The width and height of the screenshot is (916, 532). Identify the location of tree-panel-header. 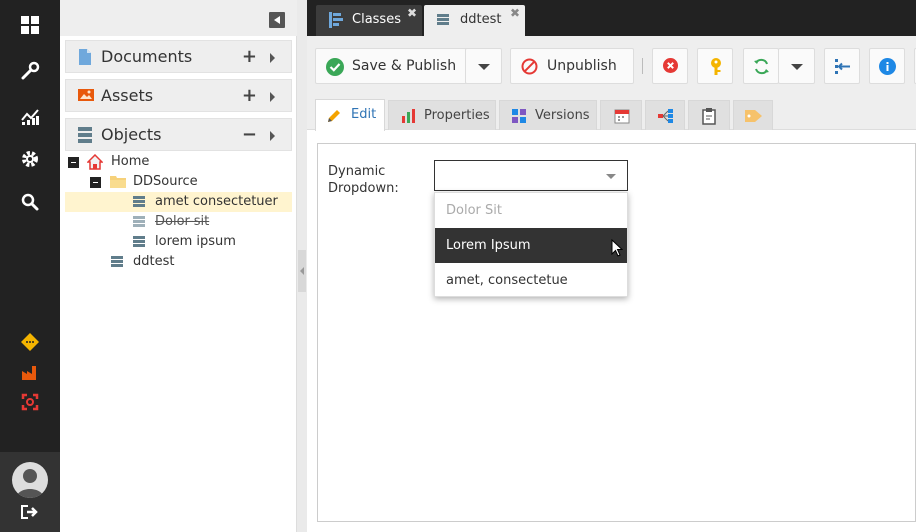
(178, 18).